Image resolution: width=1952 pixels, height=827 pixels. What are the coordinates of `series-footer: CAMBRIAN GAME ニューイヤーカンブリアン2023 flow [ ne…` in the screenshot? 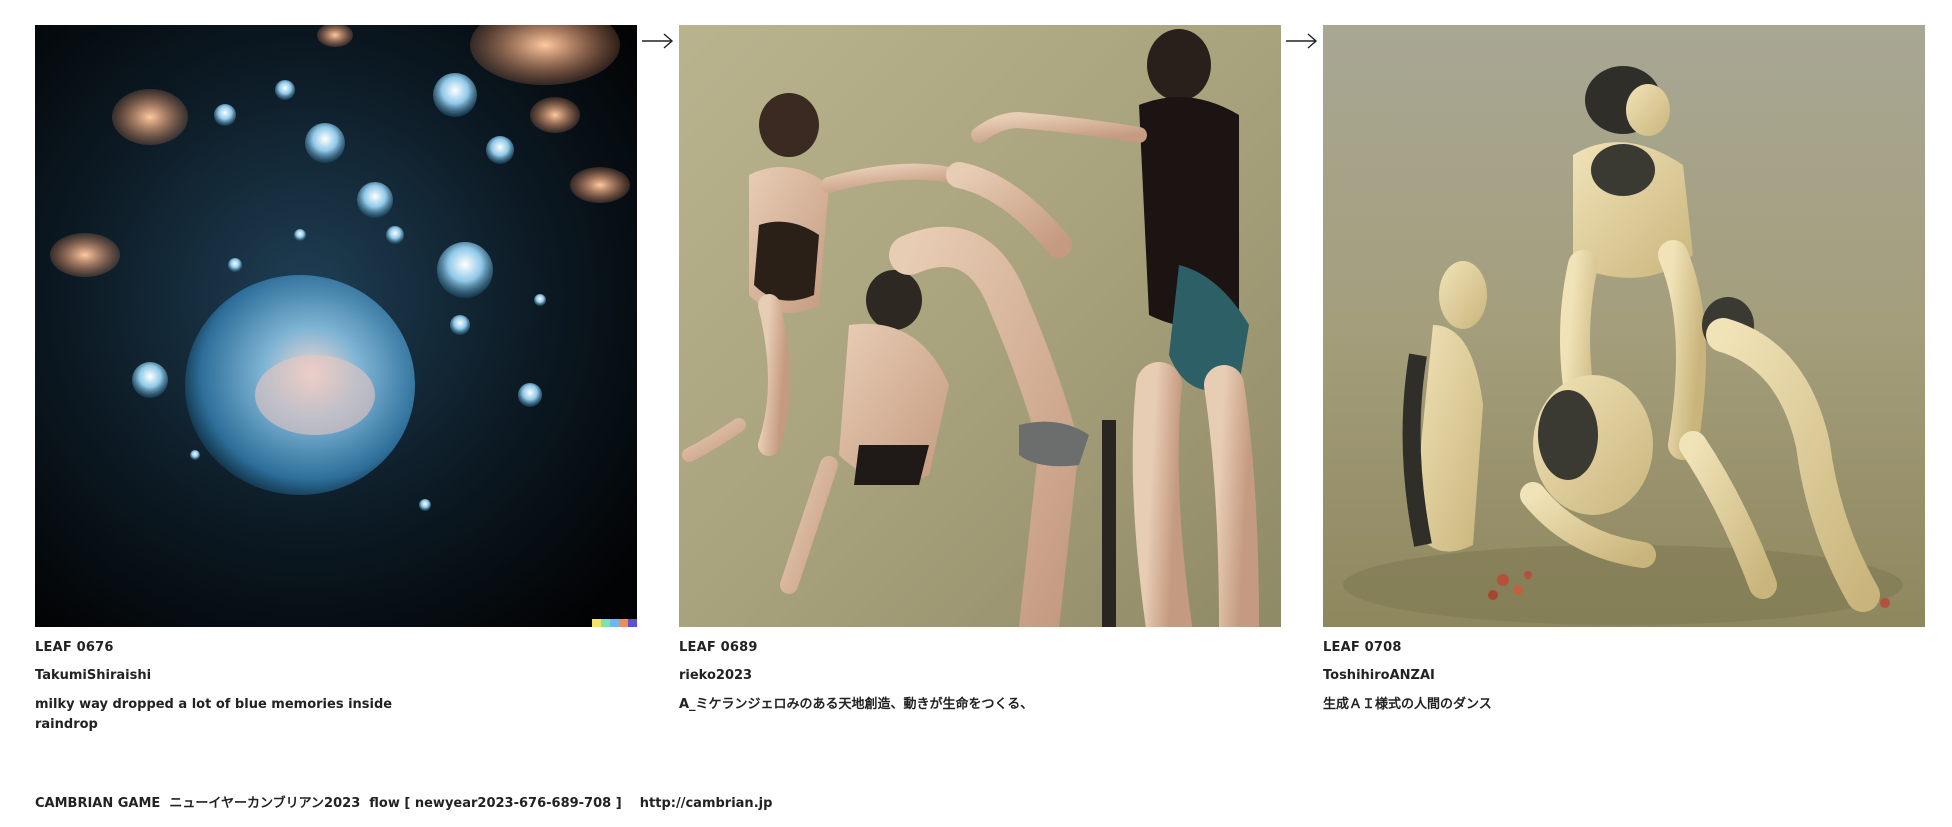 It's located at (403, 803).